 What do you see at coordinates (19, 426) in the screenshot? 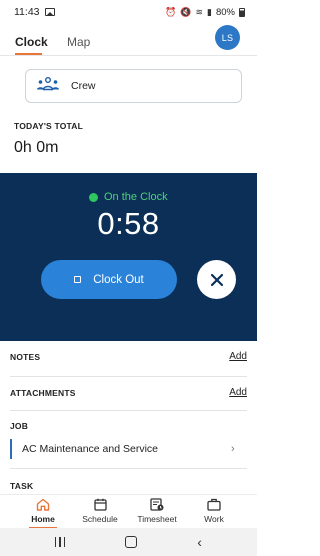
I see `job-label: JOB` at bounding box center [19, 426].